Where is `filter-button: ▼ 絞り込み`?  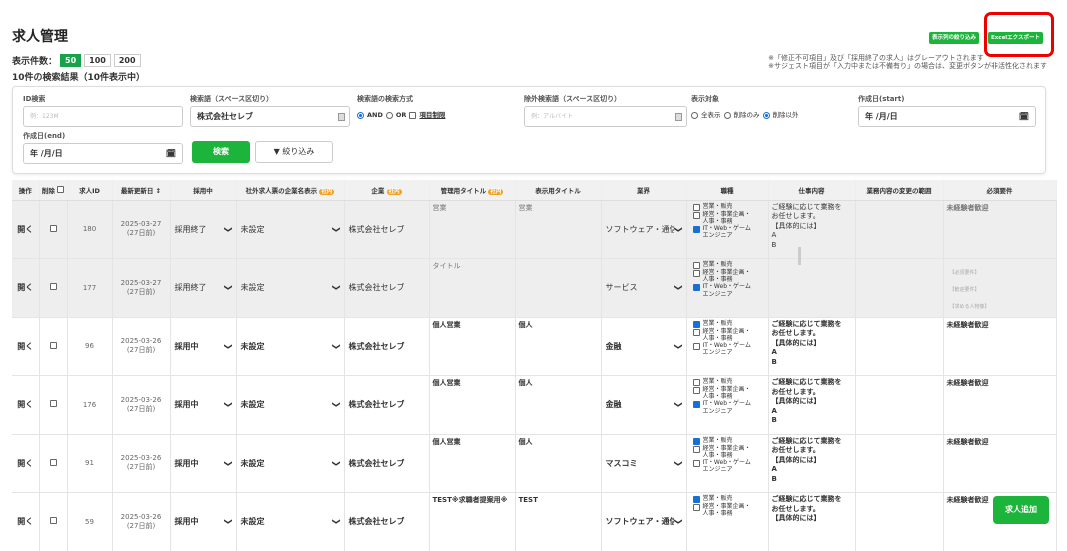 filter-button: ▼ 絞り込み is located at coordinates (294, 152).